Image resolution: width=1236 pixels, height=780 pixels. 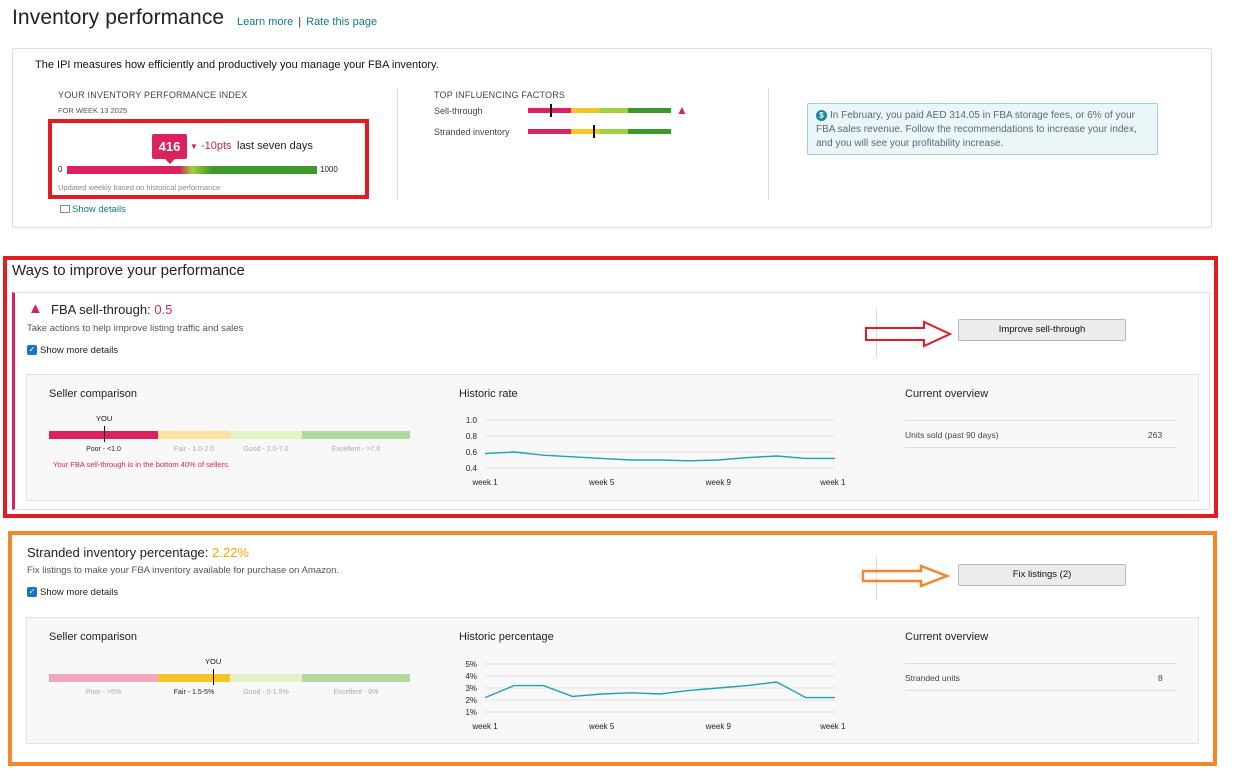 I want to click on learn-more-link: Learn more, so click(x=265, y=22).